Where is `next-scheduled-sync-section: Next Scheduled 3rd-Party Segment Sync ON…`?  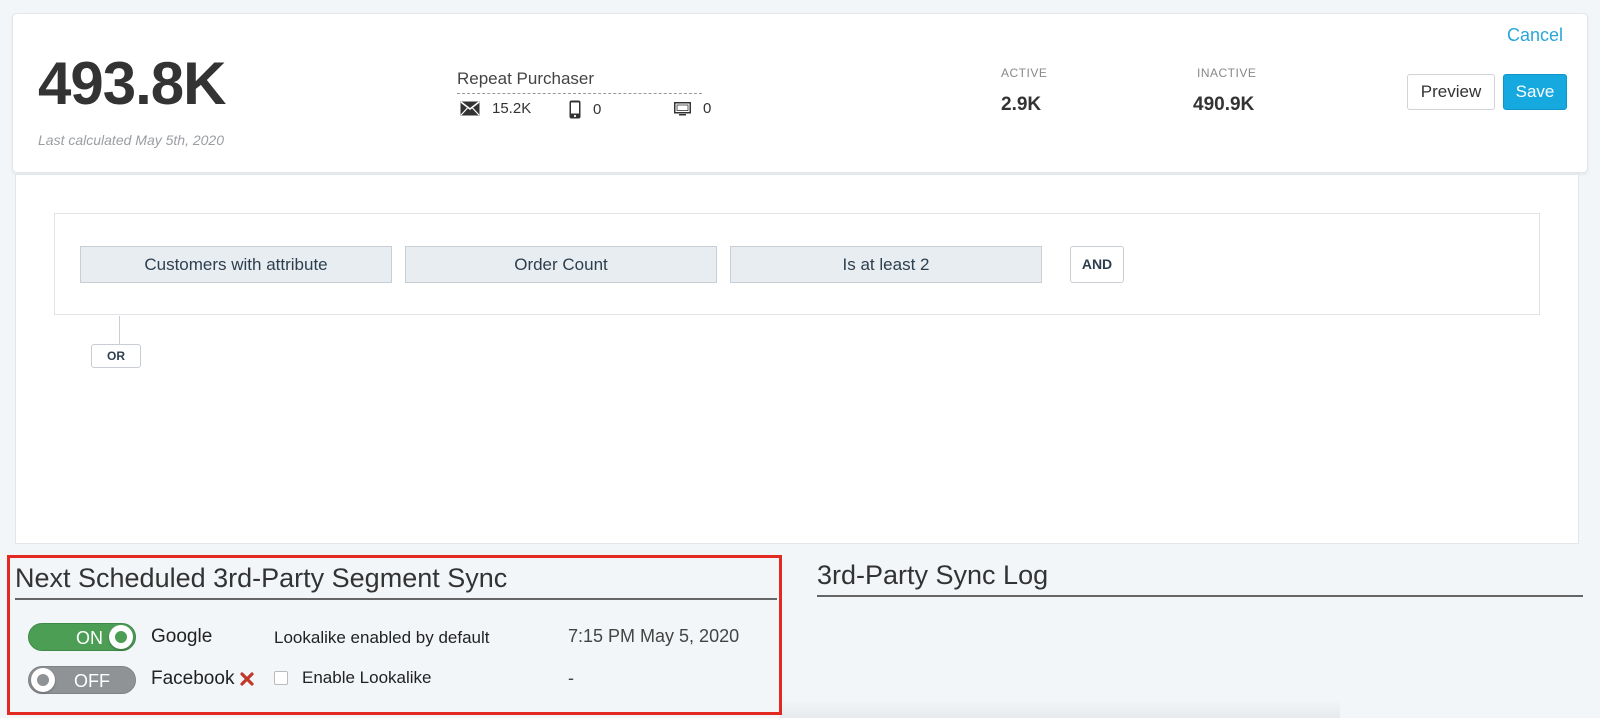 next-scheduled-sync-section: Next Scheduled 3rd-Party Segment Sync ON… is located at coordinates (394, 635).